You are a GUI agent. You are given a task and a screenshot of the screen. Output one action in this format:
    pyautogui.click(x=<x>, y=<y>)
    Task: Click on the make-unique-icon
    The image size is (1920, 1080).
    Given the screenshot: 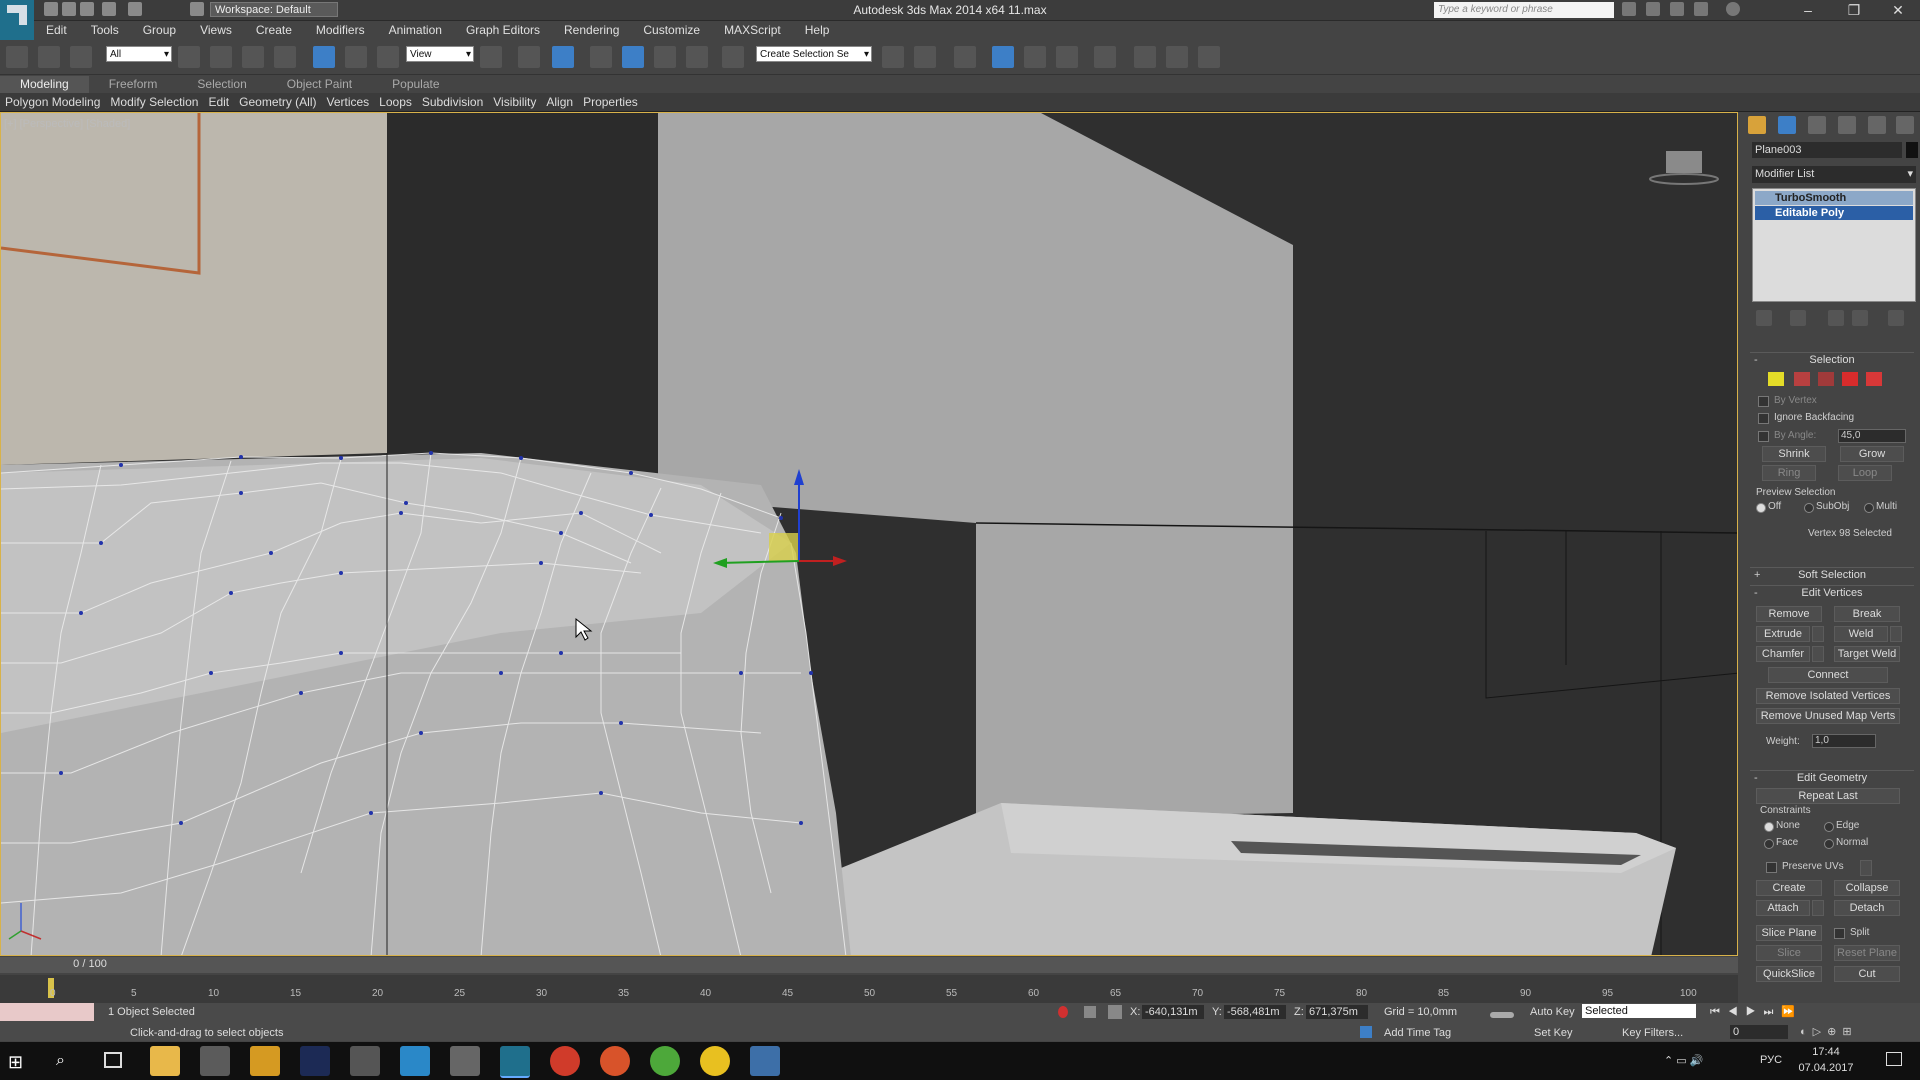 What is the action you would take?
    pyautogui.click(x=1836, y=318)
    